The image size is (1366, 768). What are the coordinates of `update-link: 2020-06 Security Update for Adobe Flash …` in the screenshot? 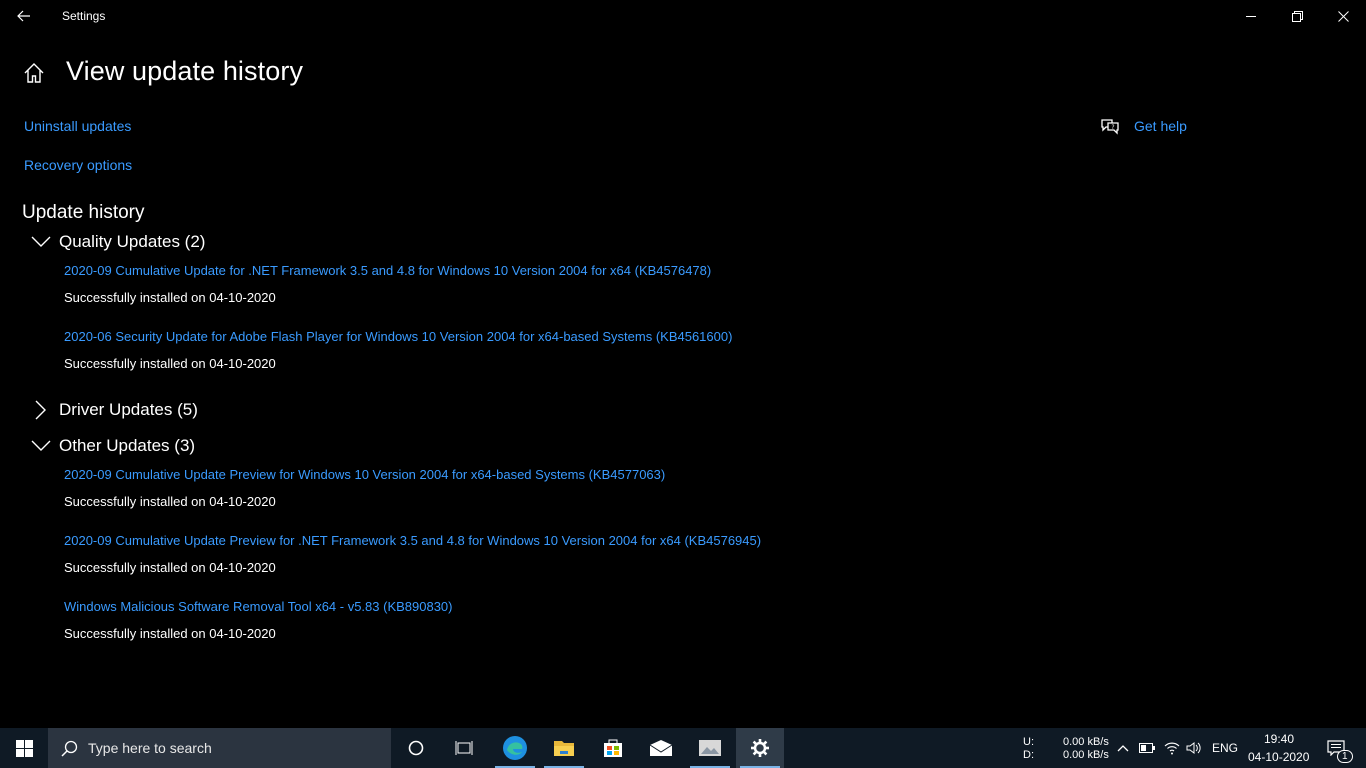 It's located at (398, 336).